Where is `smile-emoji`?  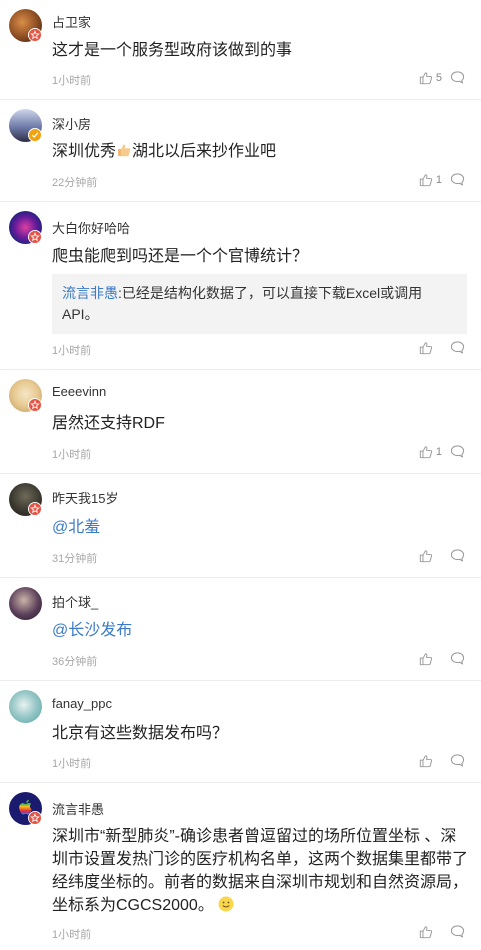
smile-emoji is located at coordinates (226, 907).